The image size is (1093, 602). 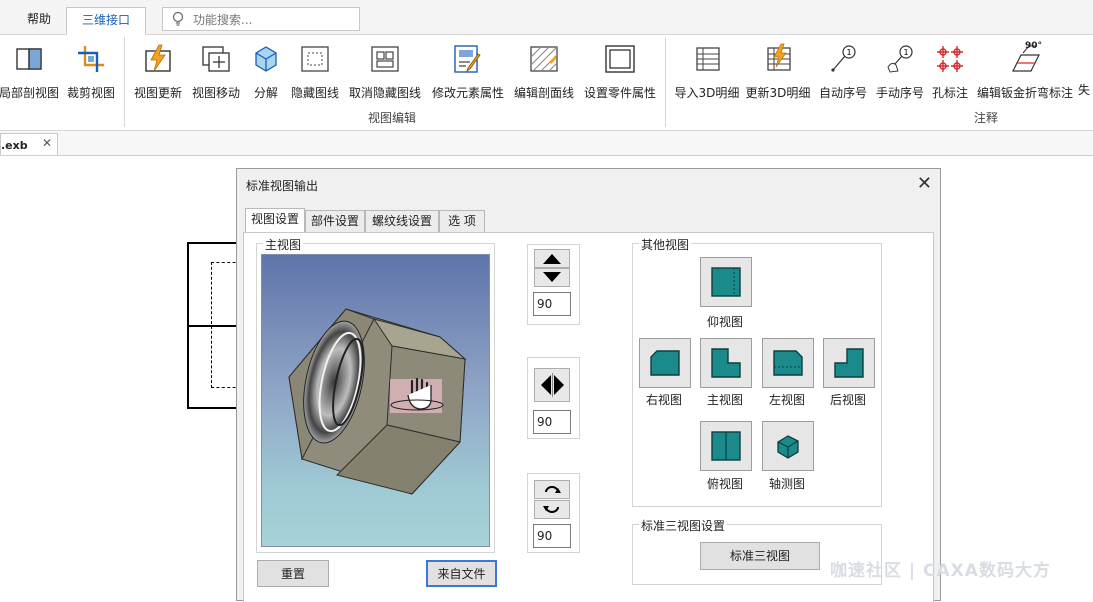 What do you see at coordinates (402, 221) in the screenshot?
I see `tab-thread-settings: 螺纹线设置` at bounding box center [402, 221].